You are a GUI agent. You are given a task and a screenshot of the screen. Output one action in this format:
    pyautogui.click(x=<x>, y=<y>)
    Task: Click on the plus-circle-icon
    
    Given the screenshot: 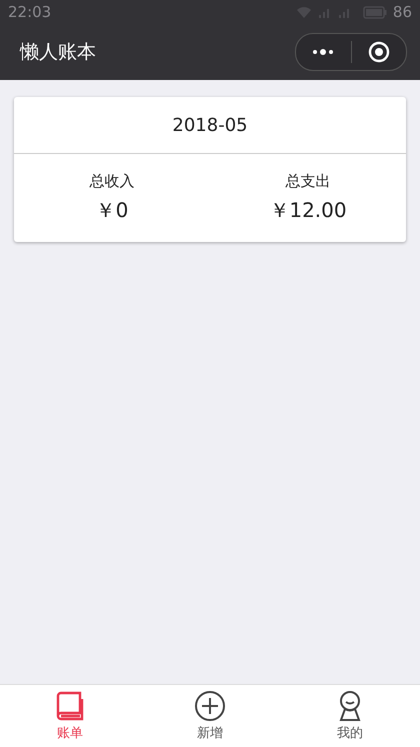 What is the action you would take?
    pyautogui.click(x=210, y=706)
    